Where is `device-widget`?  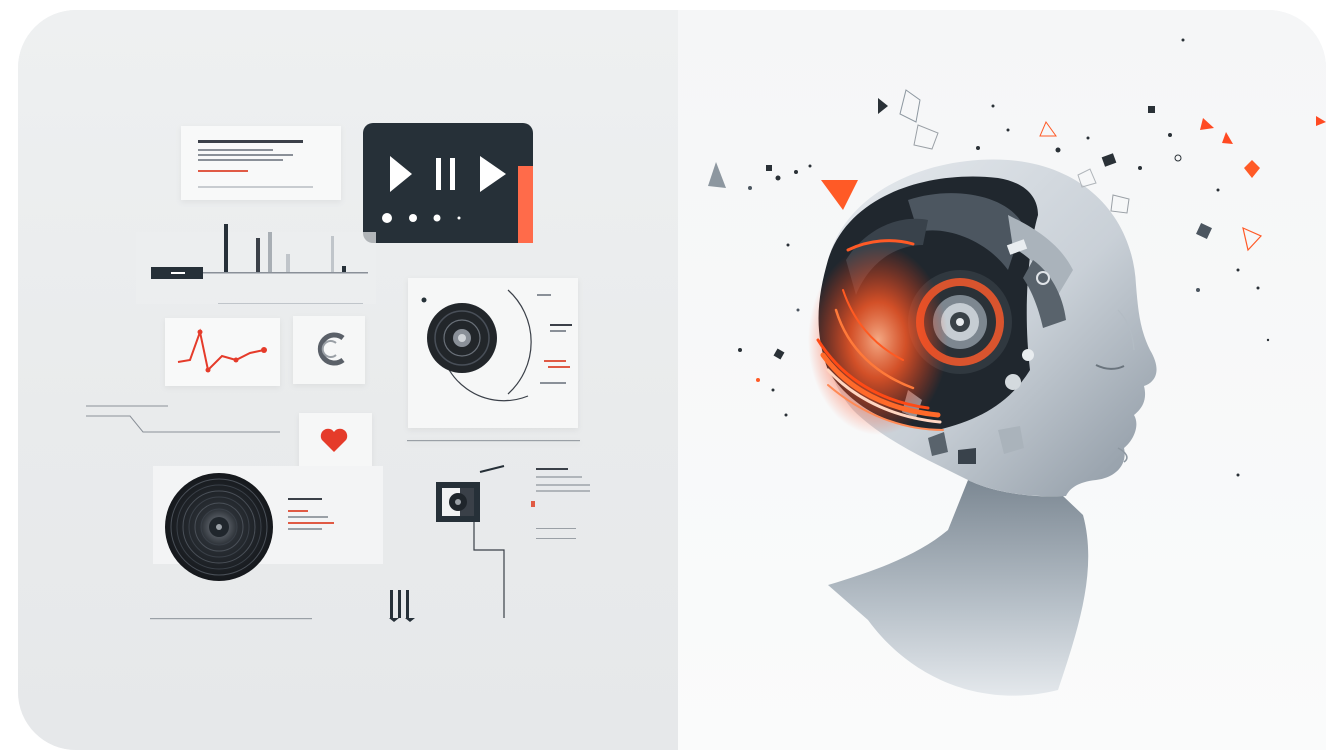 device-widget is located at coordinates (470, 541).